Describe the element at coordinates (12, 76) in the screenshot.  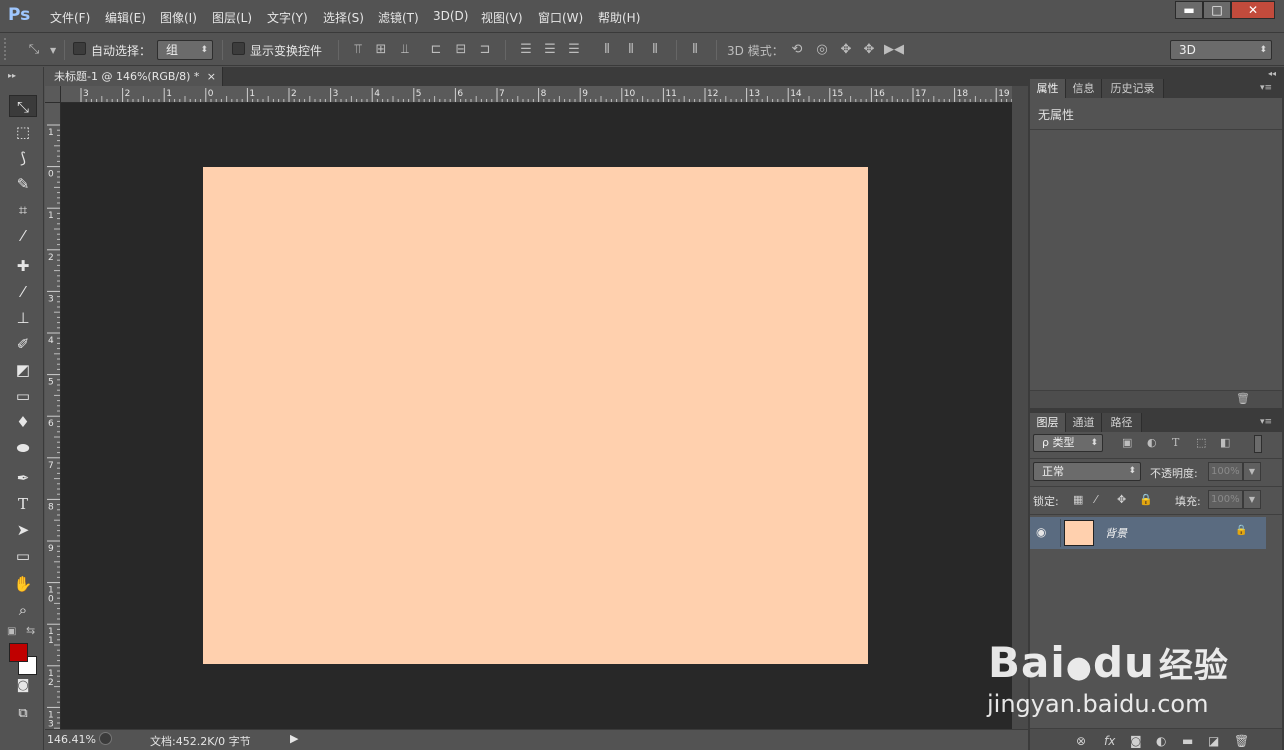
I see `expand-panel-icon: ▸▸` at that location.